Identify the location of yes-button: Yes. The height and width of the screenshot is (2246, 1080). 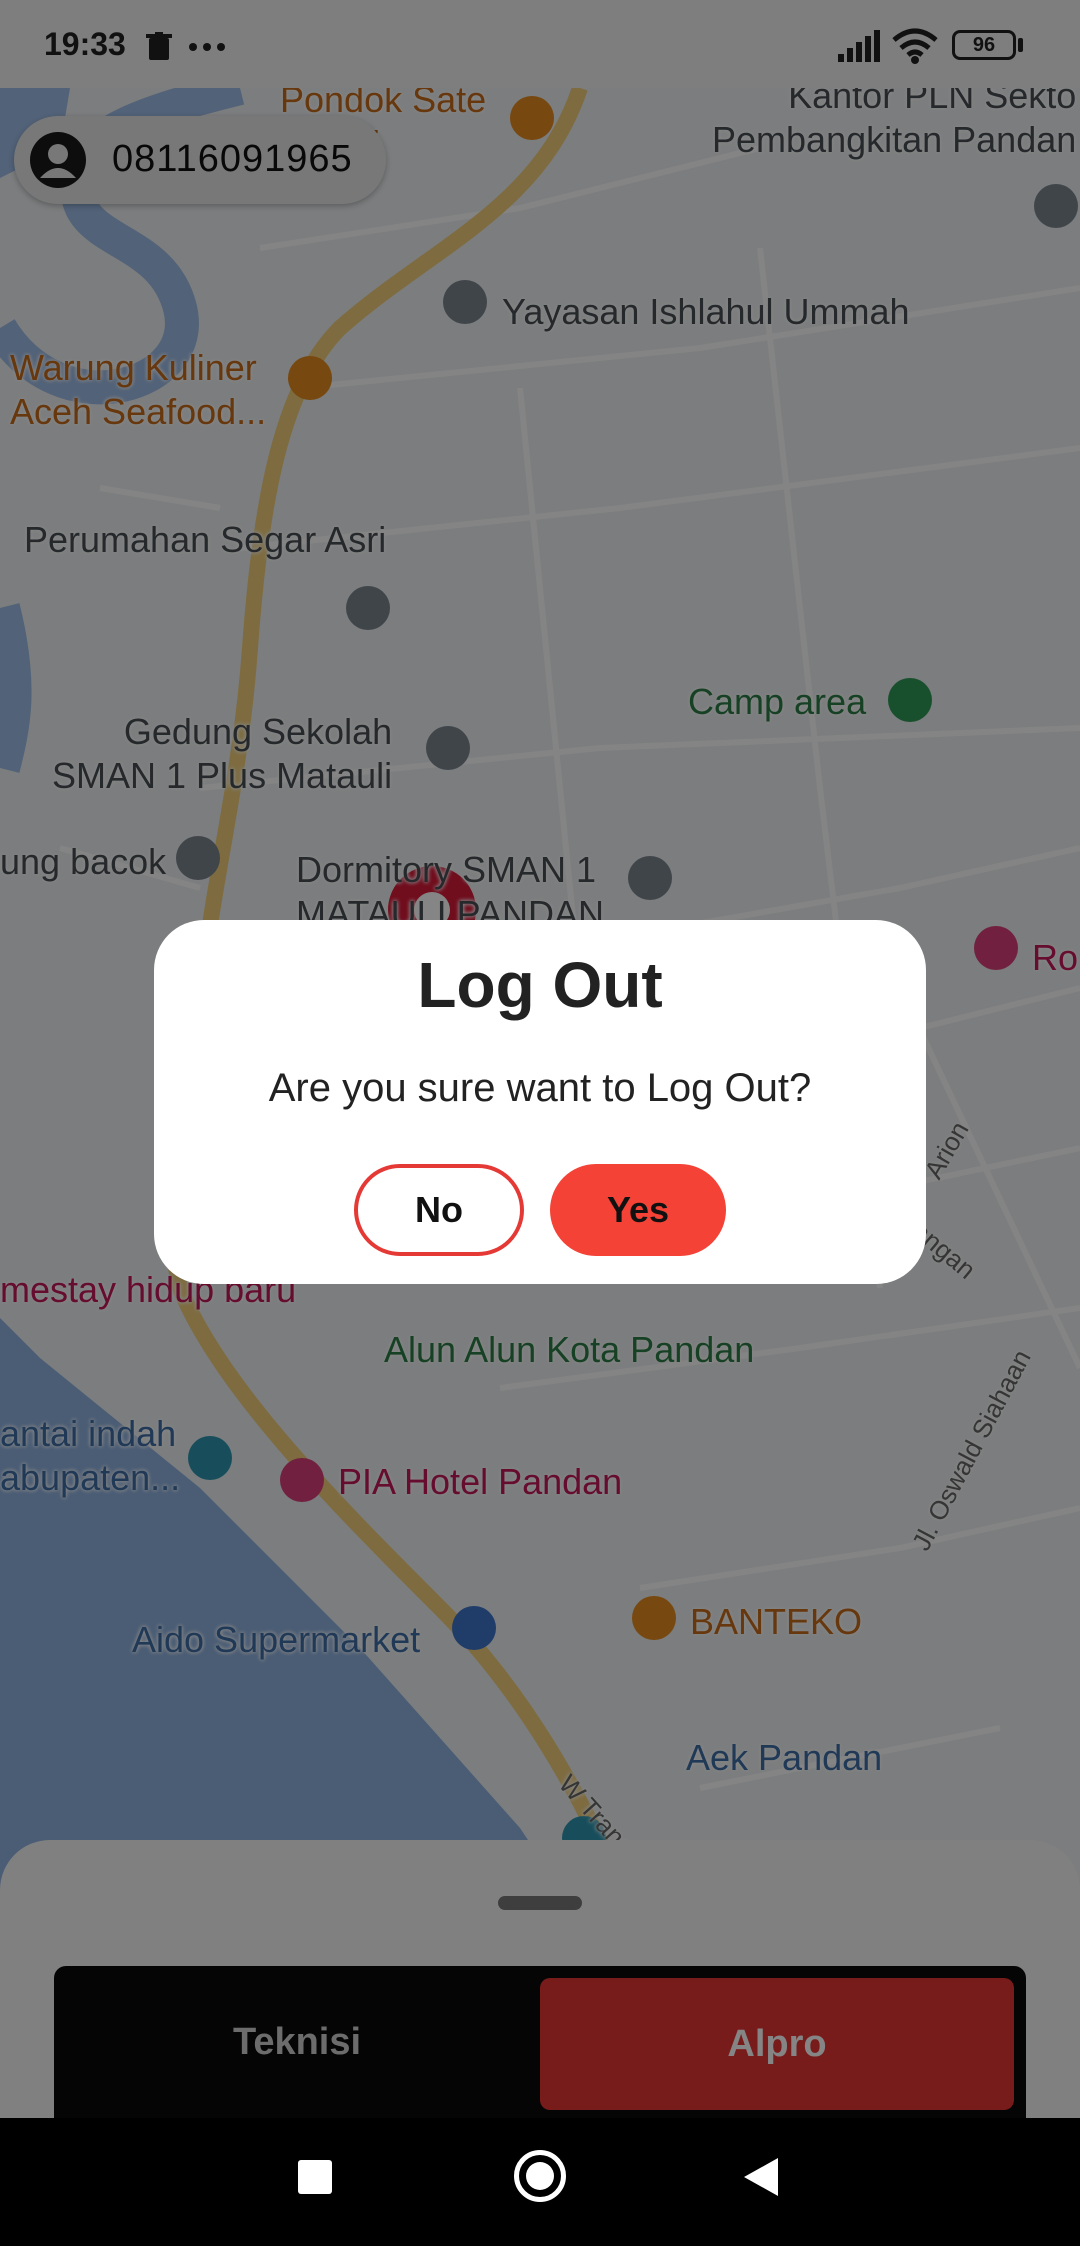
(638, 1210).